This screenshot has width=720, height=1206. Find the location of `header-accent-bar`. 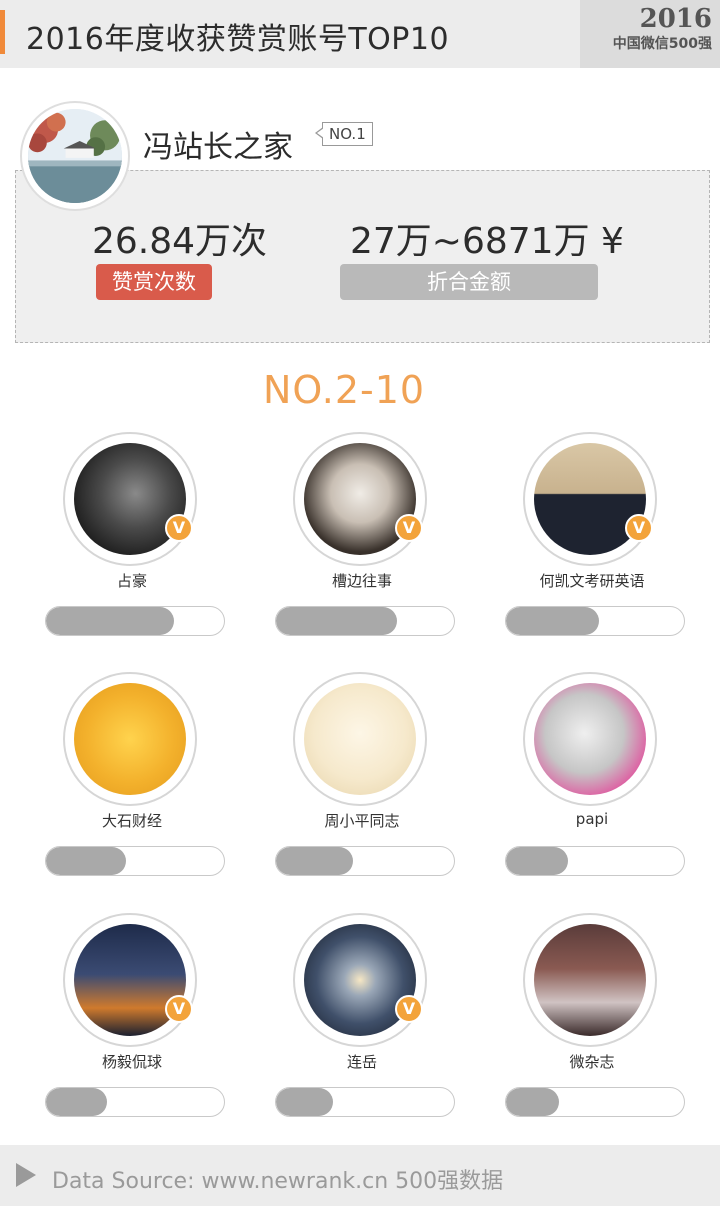

header-accent-bar is located at coordinates (2, 32).